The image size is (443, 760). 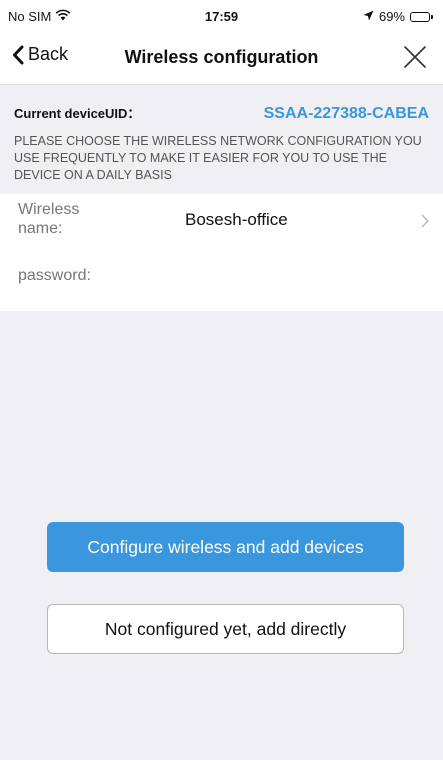 What do you see at coordinates (425, 221) in the screenshot?
I see `chevron-right-icon` at bounding box center [425, 221].